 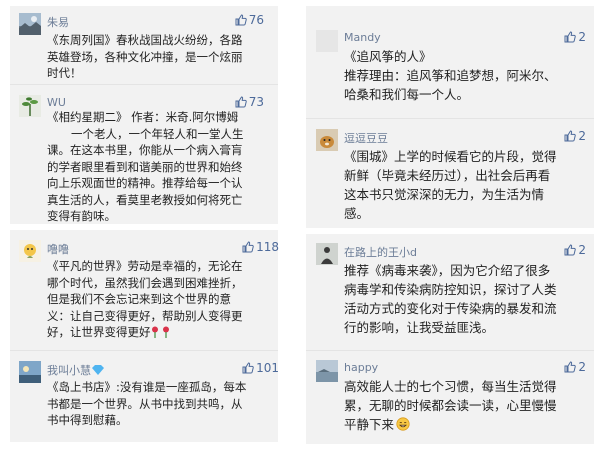 I want to click on diamond-badge-icon, so click(x=98, y=370).